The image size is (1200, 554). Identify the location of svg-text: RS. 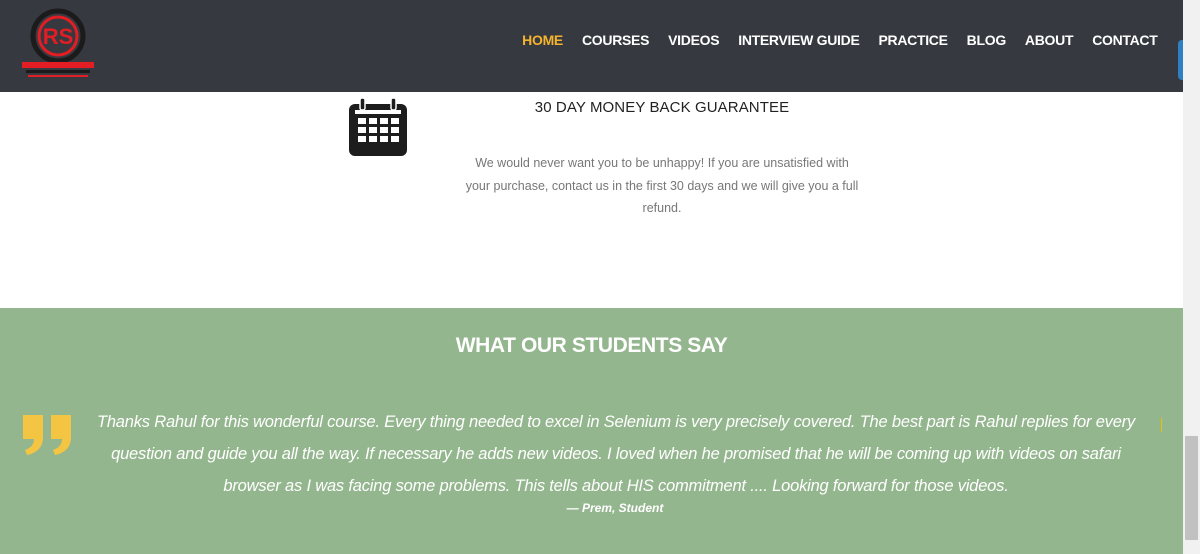
(58, 36).